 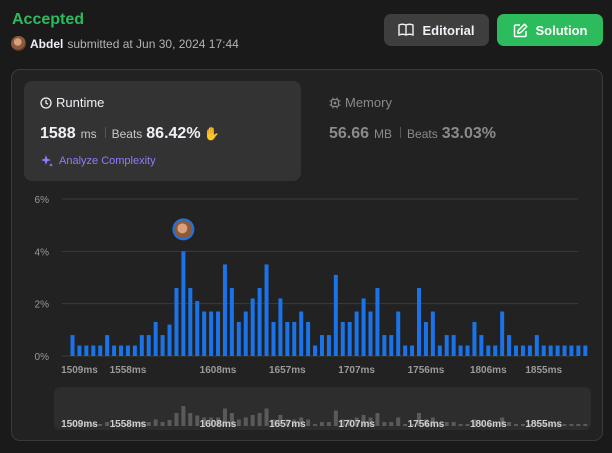 I want to click on mini-x-tick-label: 1707ms, so click(x=356, y=424).